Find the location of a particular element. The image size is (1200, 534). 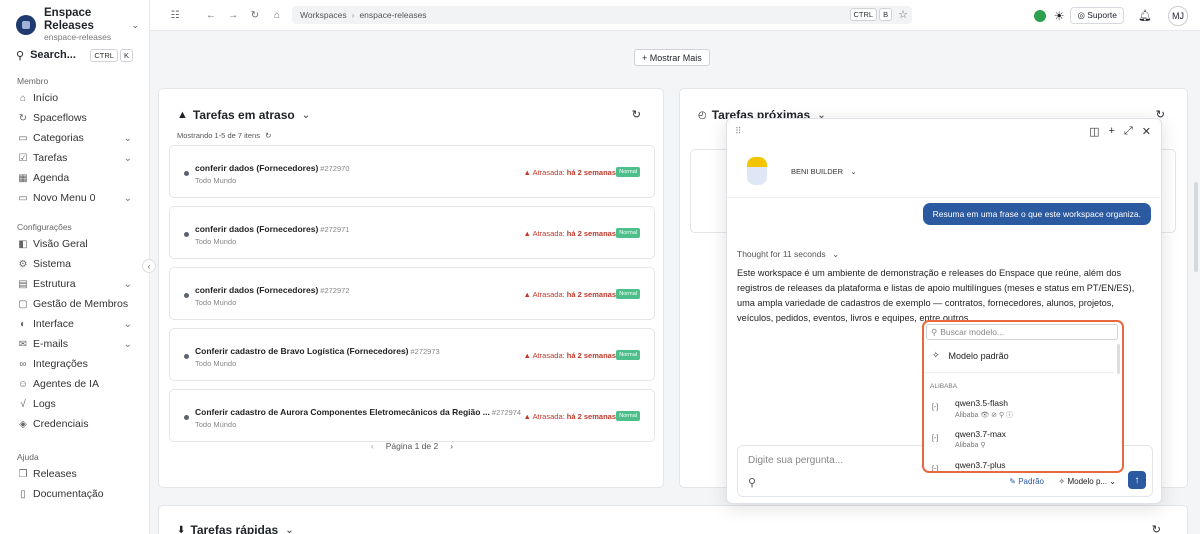

task-assignee: Todo Mundo is located at coordinates (216, 241).